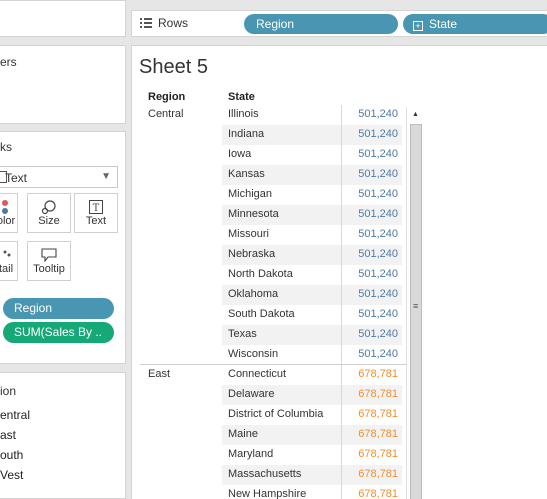 The image size is (547, 499). I want to click on detail-icon, so click(8, 255).